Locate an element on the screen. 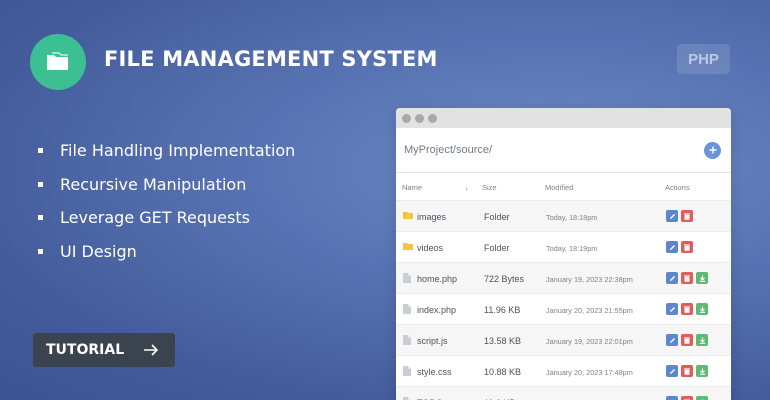 The height and width of the screenshot is (400, 770). file-name: images is located at coordinates (431, 217).